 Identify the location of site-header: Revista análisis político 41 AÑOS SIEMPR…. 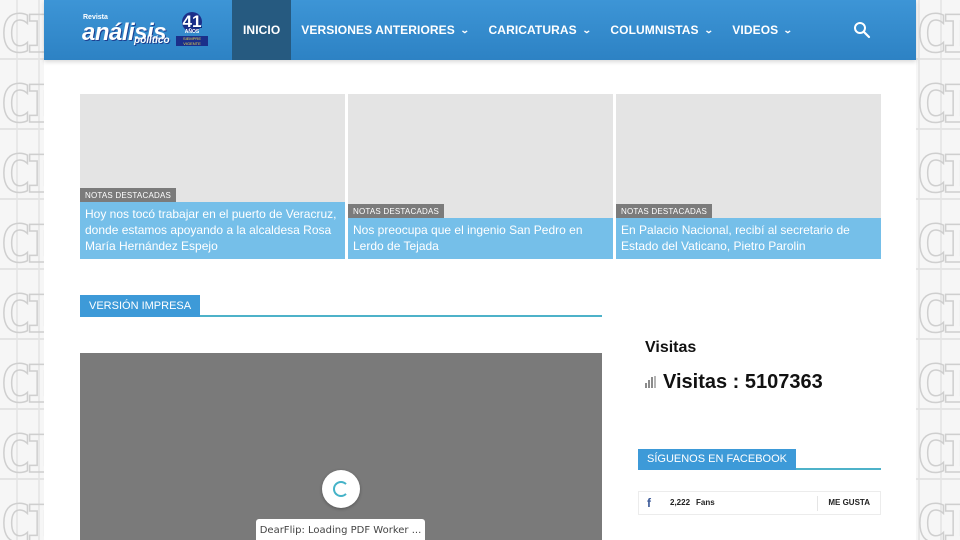
(480, 30).